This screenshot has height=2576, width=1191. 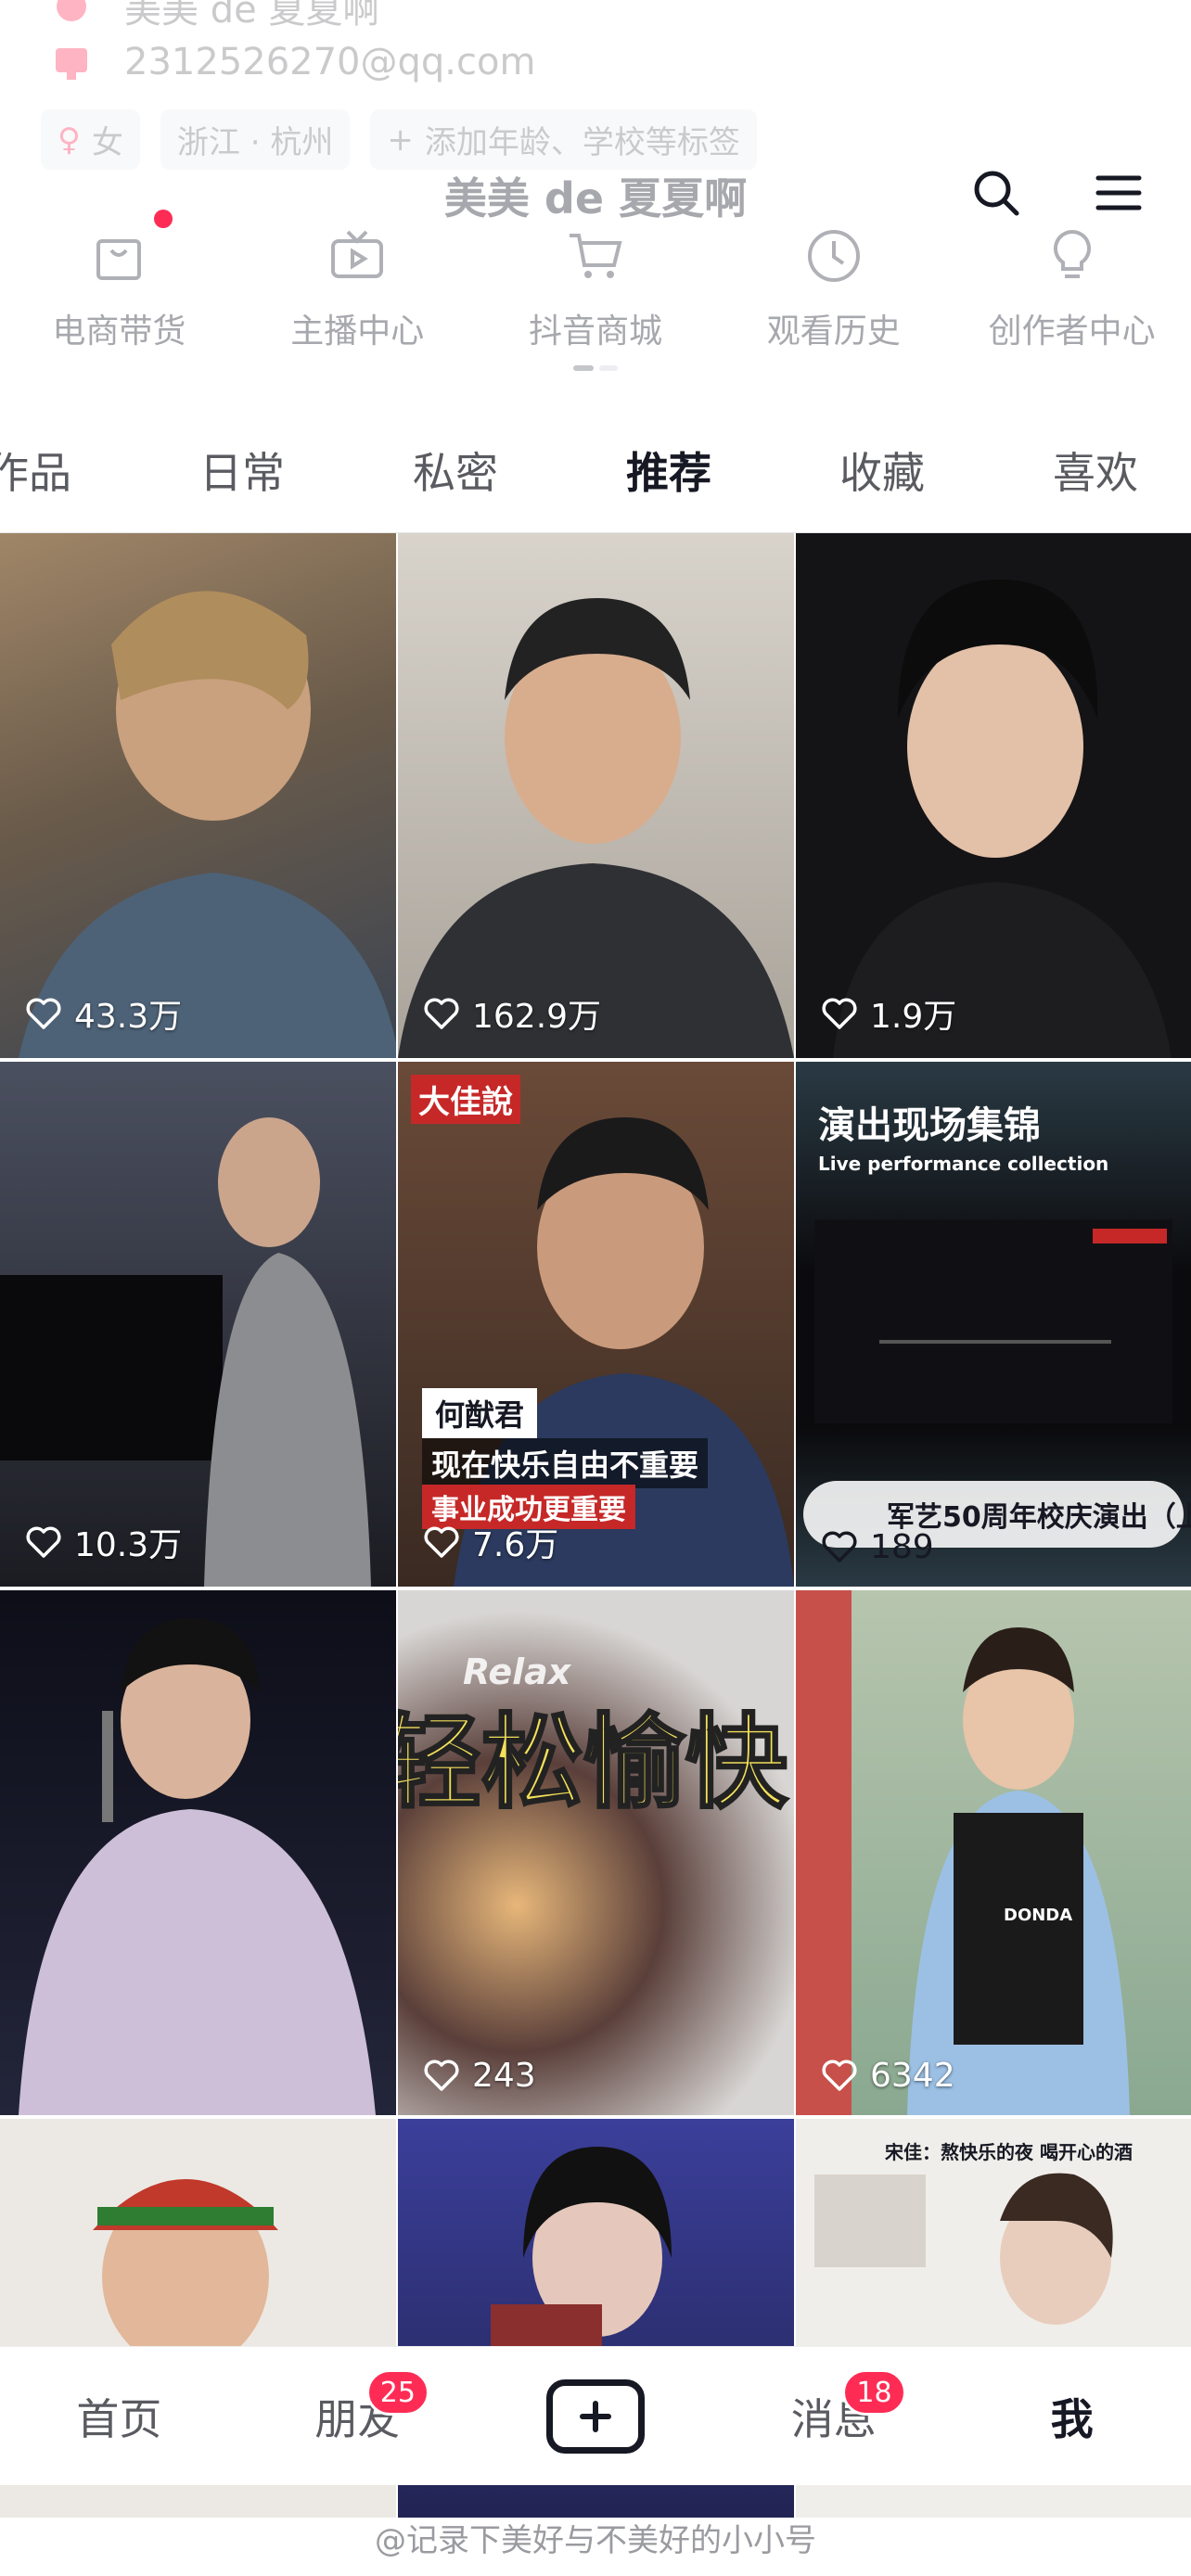 What do you see at coordinates (128, 1017) in the screenshot?
I see `like-count-value: 43.3万` at bounding box center [128, 1017].